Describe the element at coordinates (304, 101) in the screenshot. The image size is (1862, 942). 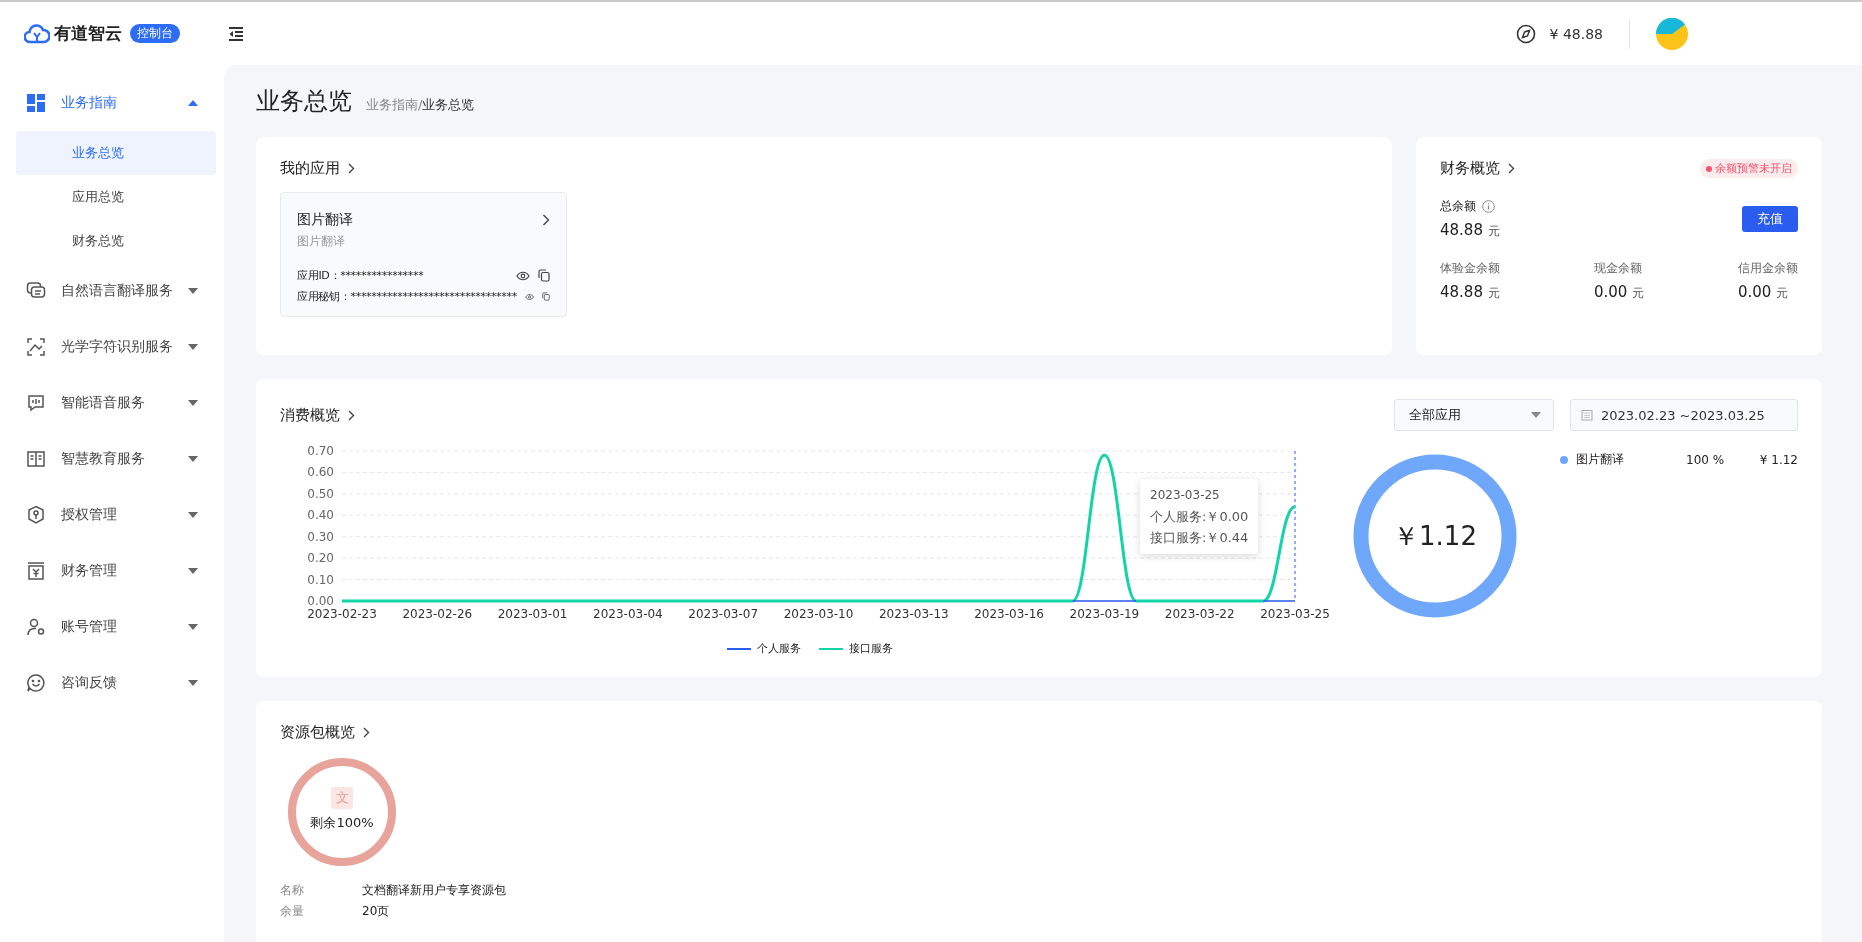
I see `page-title: 业务总览` at that location.